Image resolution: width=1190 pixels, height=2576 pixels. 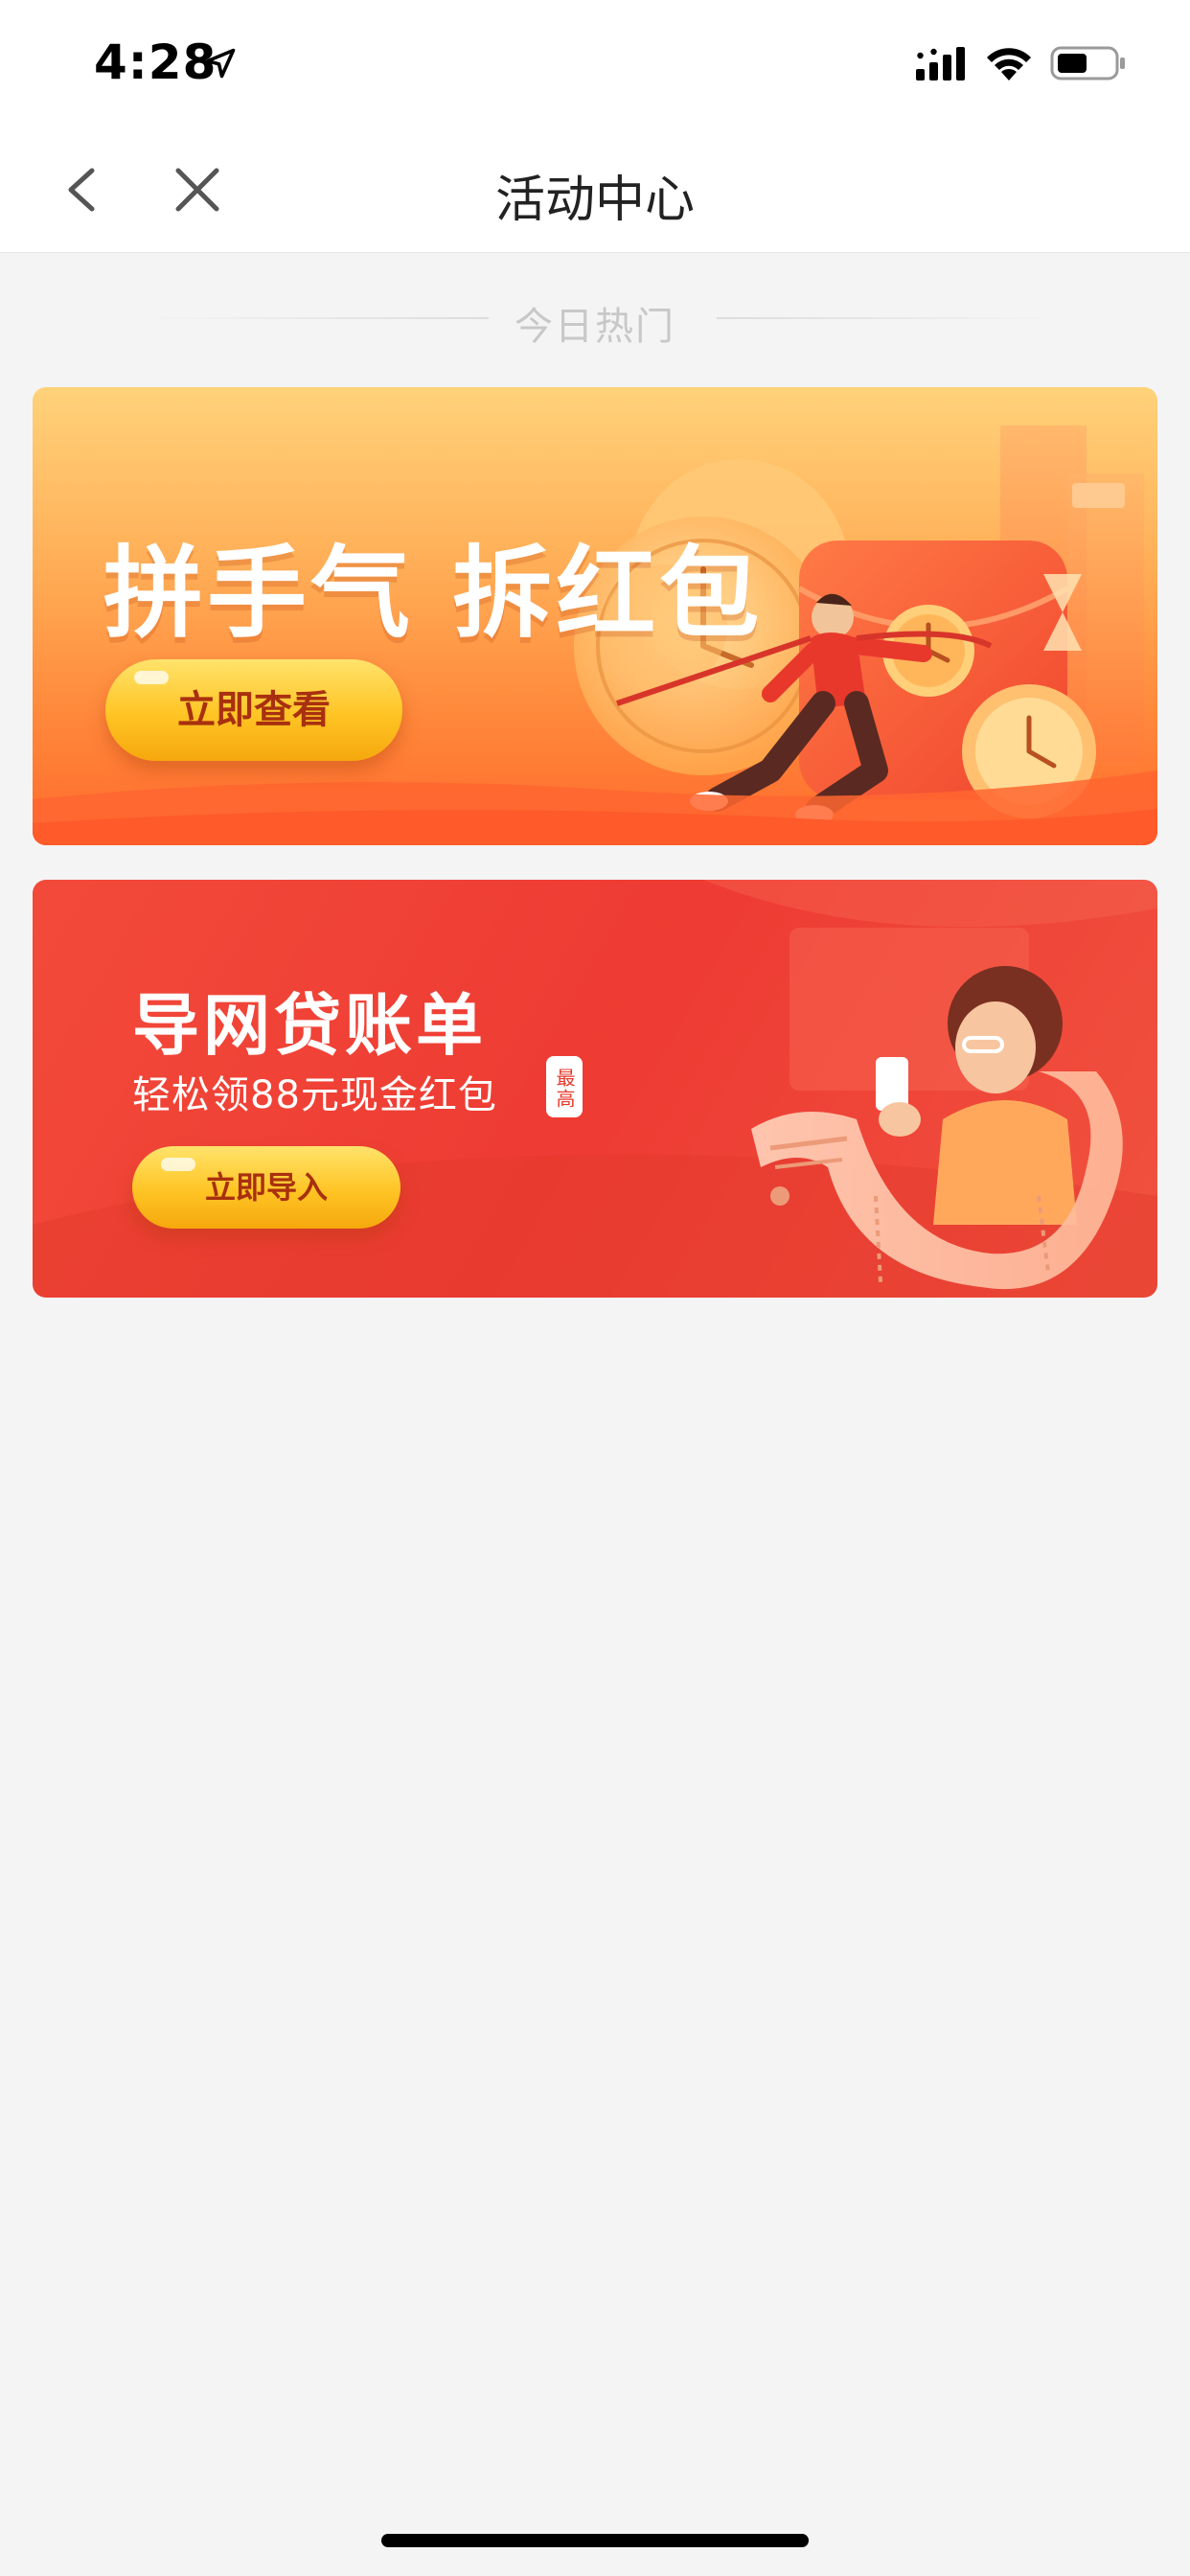 What do you see at coordinates (595, 63) in the screenshot?
I see `status-bar: 4:28` at bounding box center [595, 63].